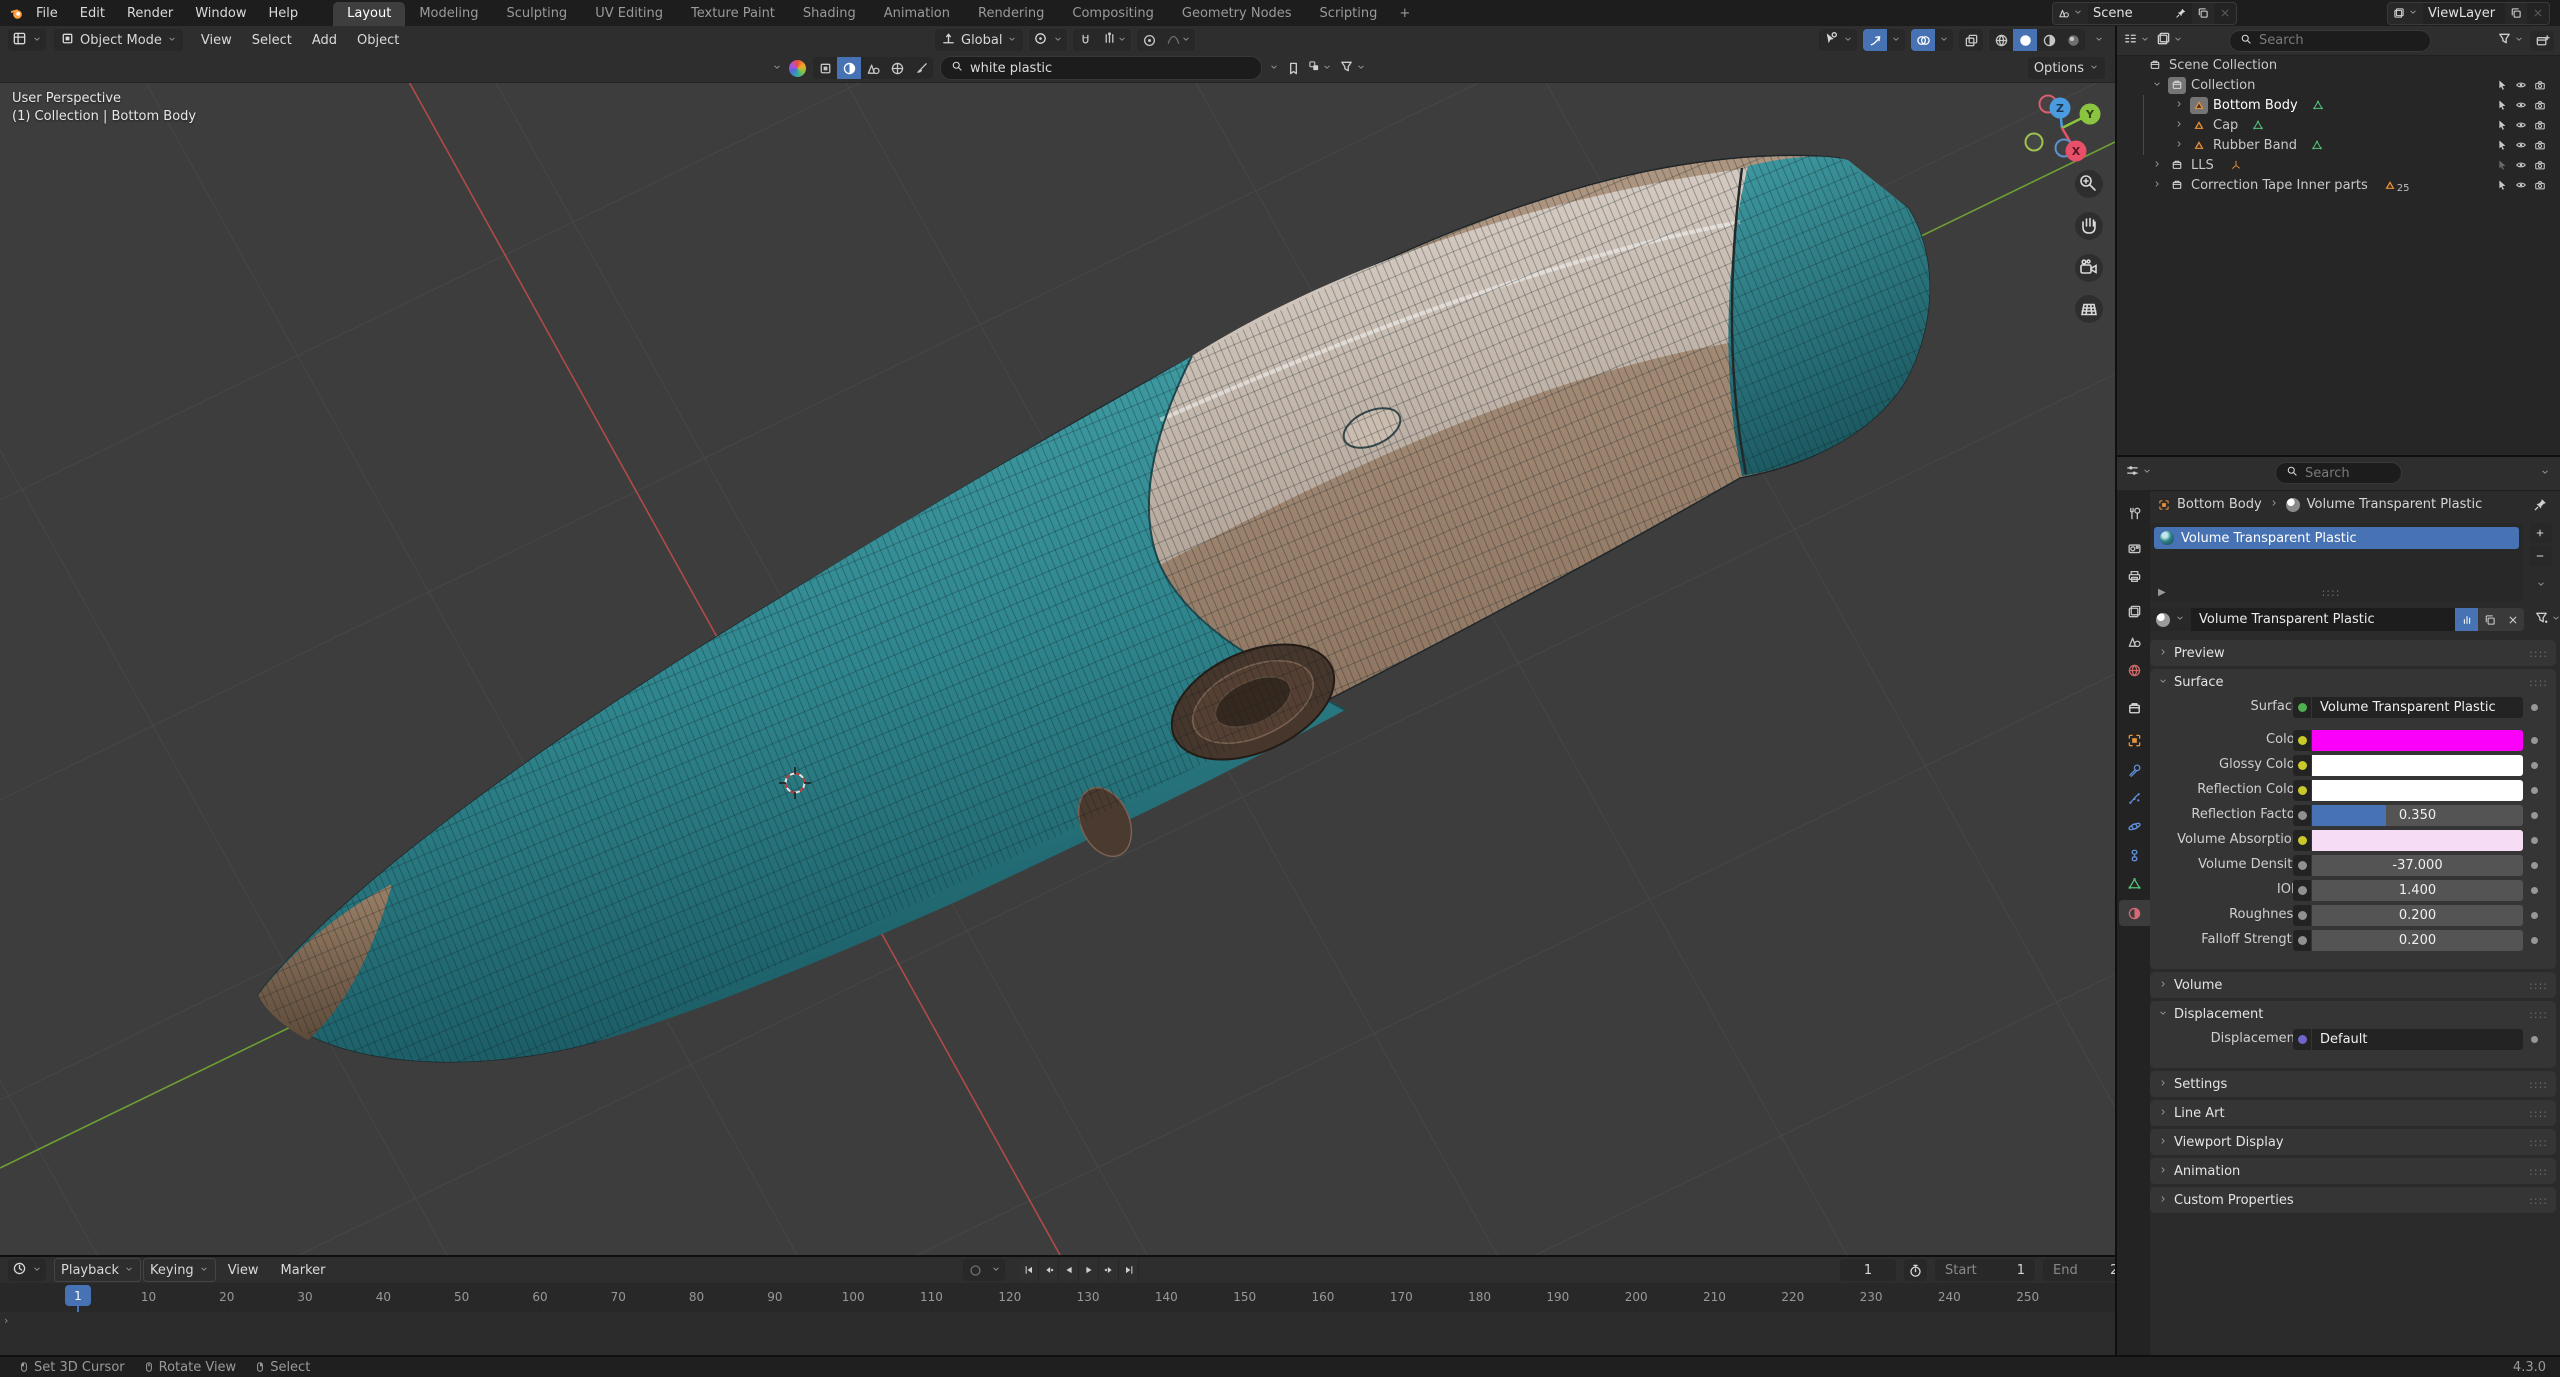 The height and width of the screenshot is (1377, 2560). I want to click on snap-toggle, so click(1085, 40).